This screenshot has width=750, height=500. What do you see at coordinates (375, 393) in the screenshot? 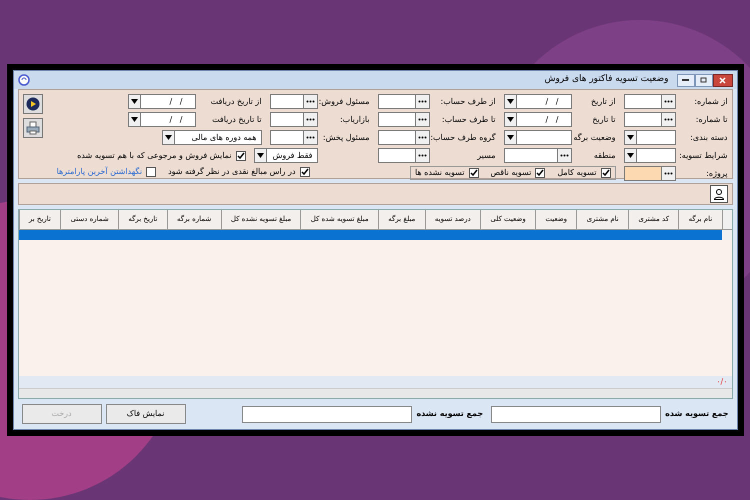
I see `horizontal-scrollbar` at bounding box center [375, 393].